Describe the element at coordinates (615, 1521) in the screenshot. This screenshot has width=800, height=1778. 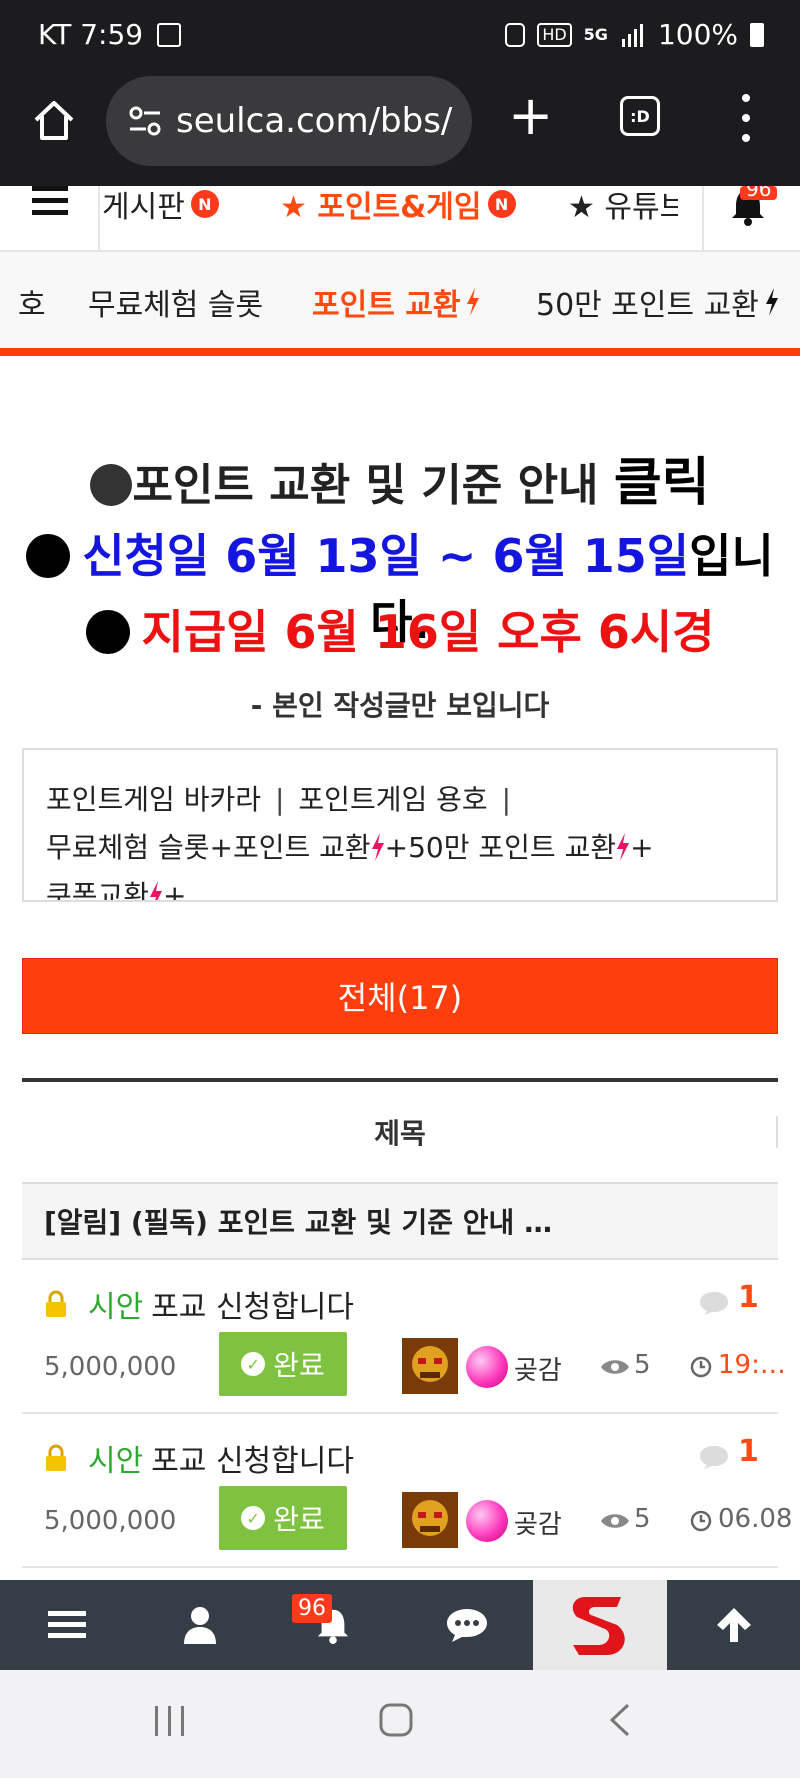
I see `views-eye-icon` at that location.